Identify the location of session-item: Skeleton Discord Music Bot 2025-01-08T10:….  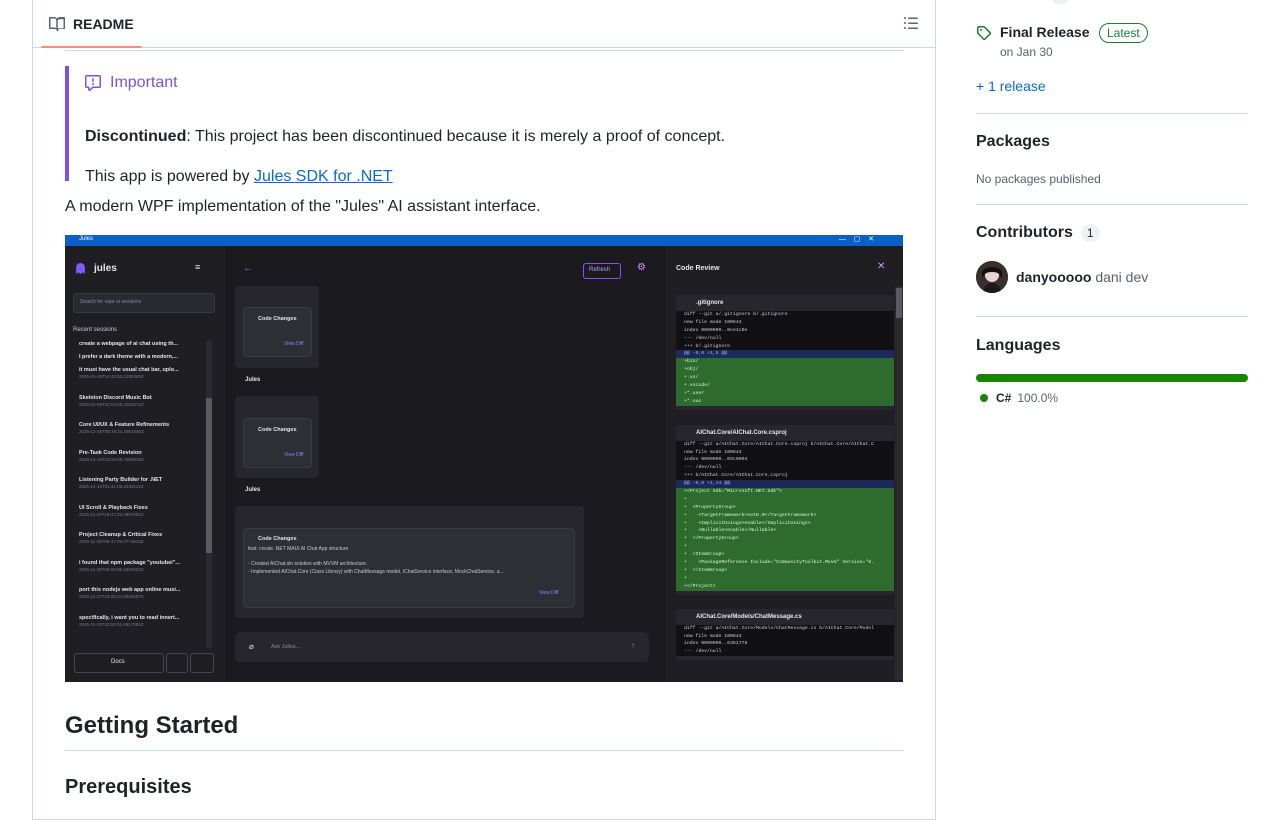
(138, 407).